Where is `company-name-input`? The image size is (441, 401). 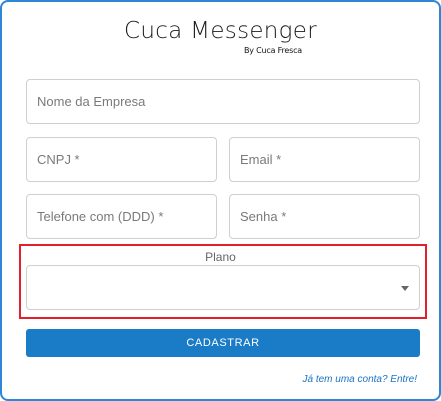 company-name-input is located at coordinates (223, 101).